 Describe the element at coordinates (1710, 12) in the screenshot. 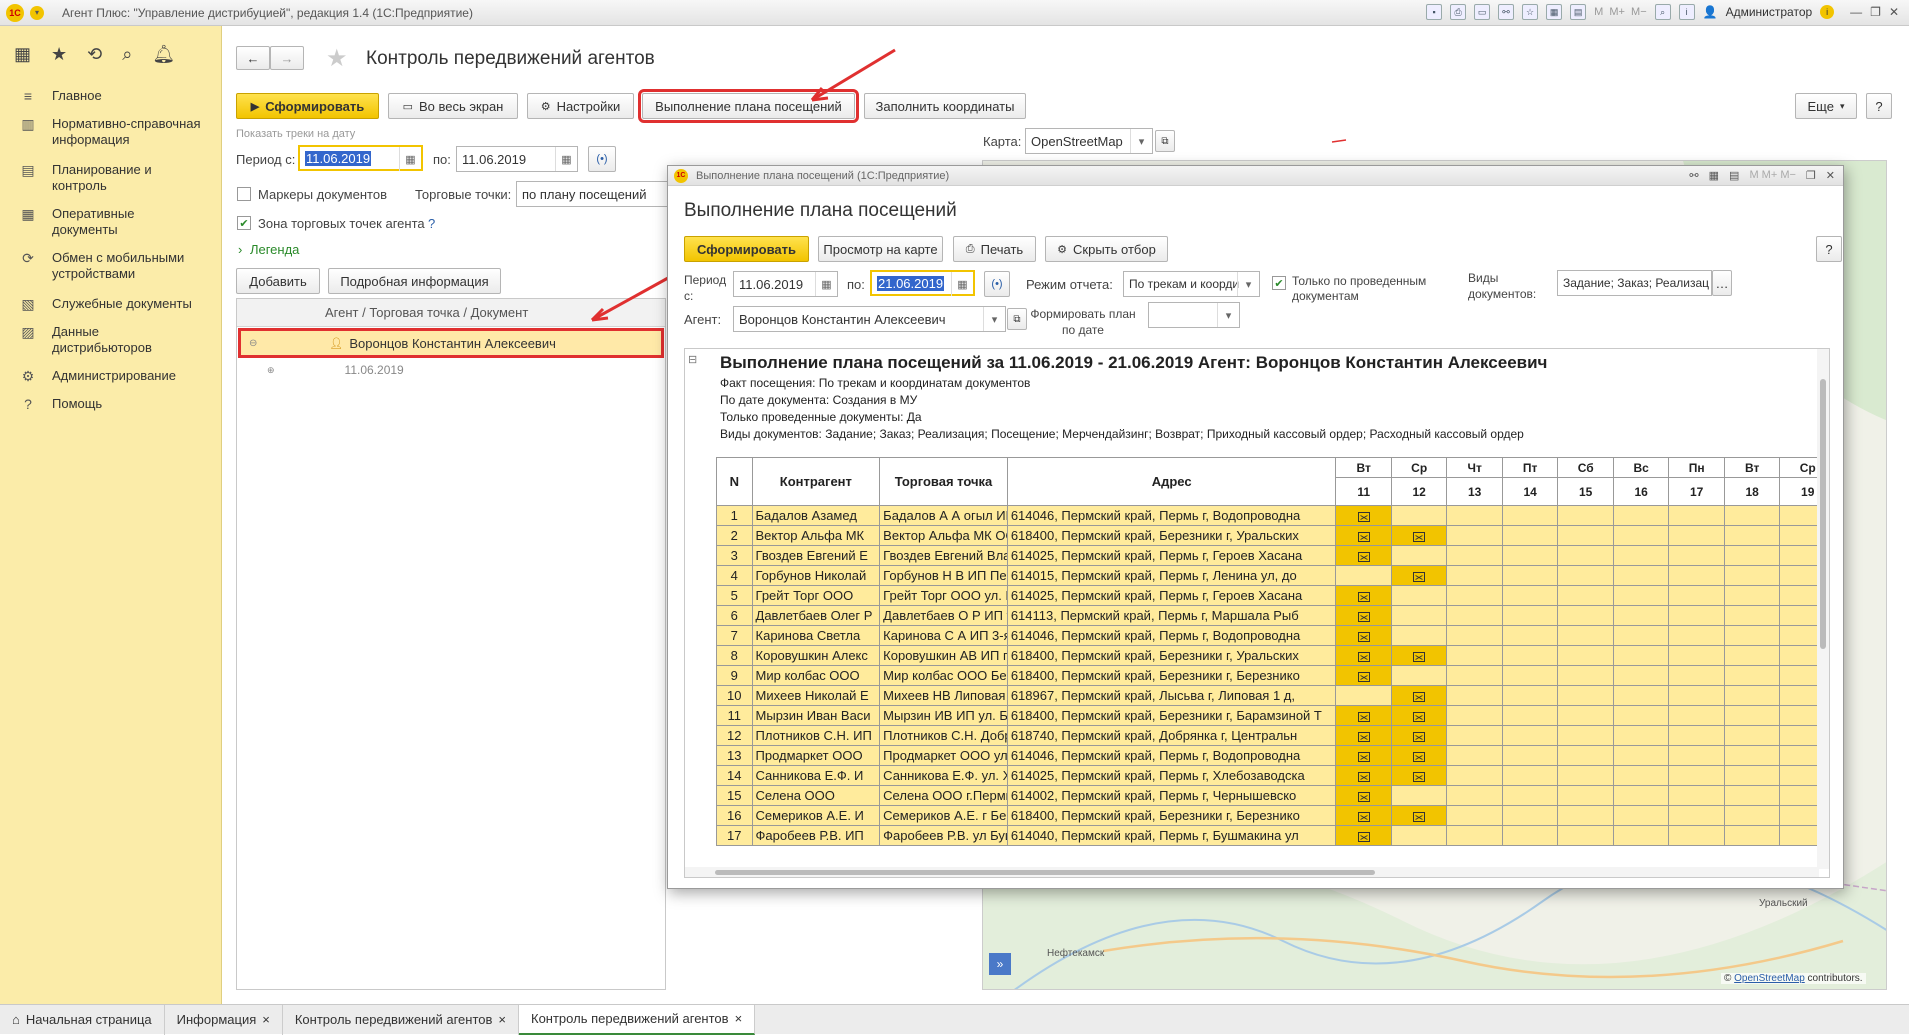

I see `user-icon: 👤` at that location.